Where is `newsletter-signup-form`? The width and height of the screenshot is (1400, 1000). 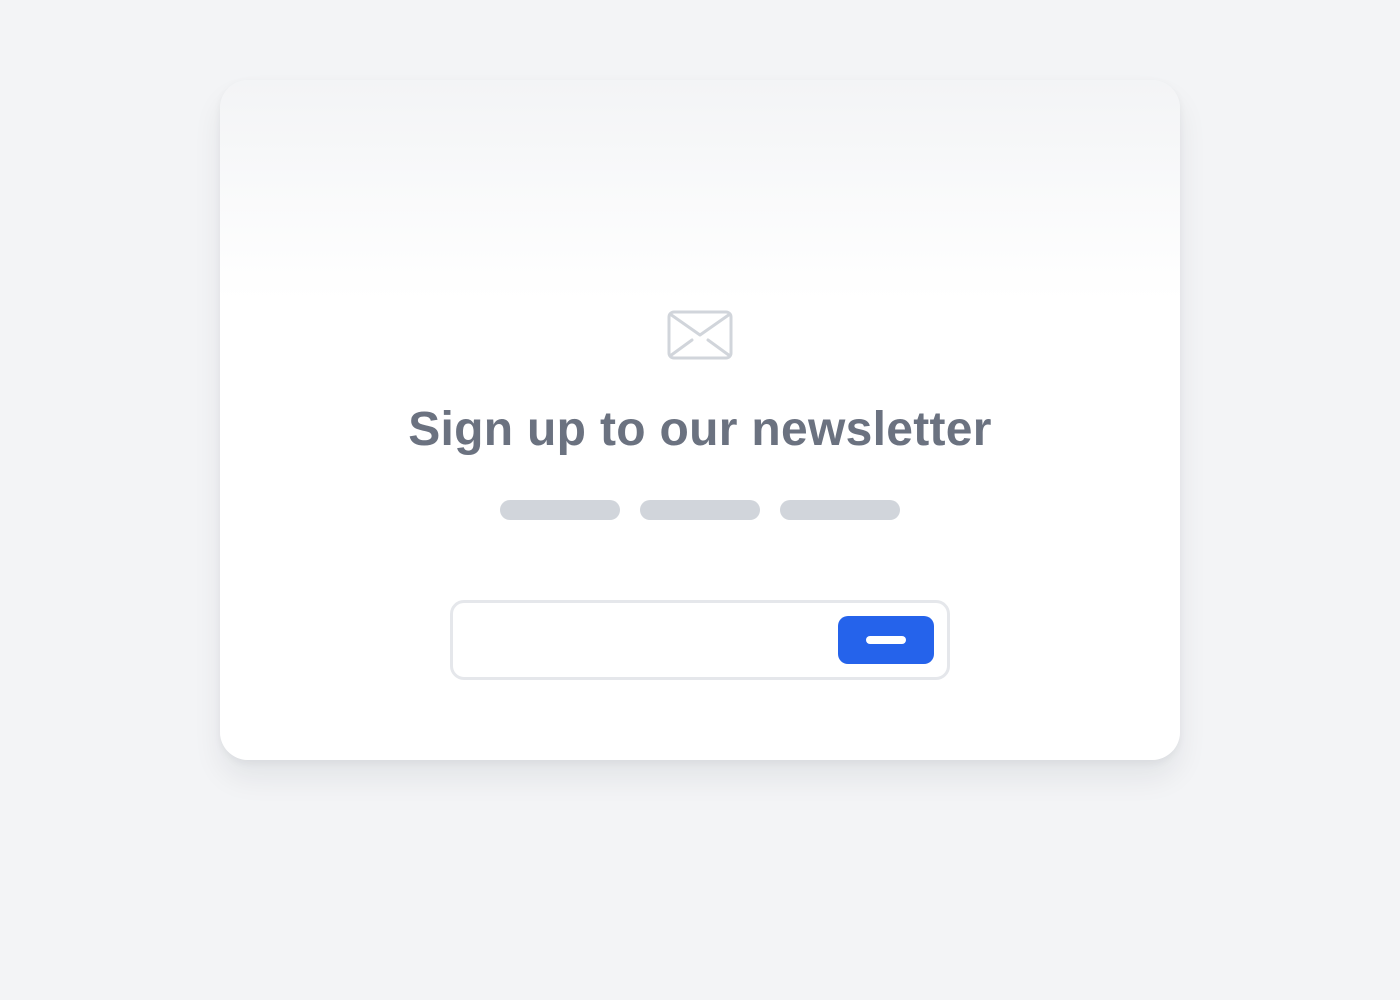 newsletter-signup-form is located at coordinates (700, 640).